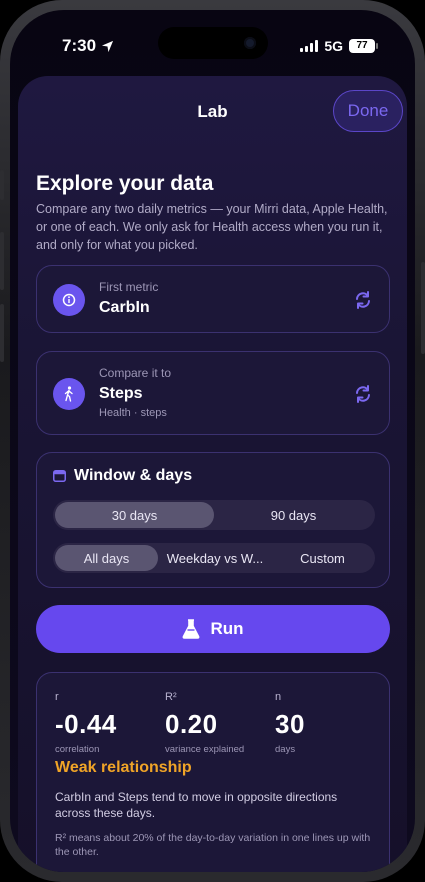 The height and width of the screenshot is (882, 425). Describe the element at coordinates (69, 394) in the screenshot. I see `walking-icon` at that location.